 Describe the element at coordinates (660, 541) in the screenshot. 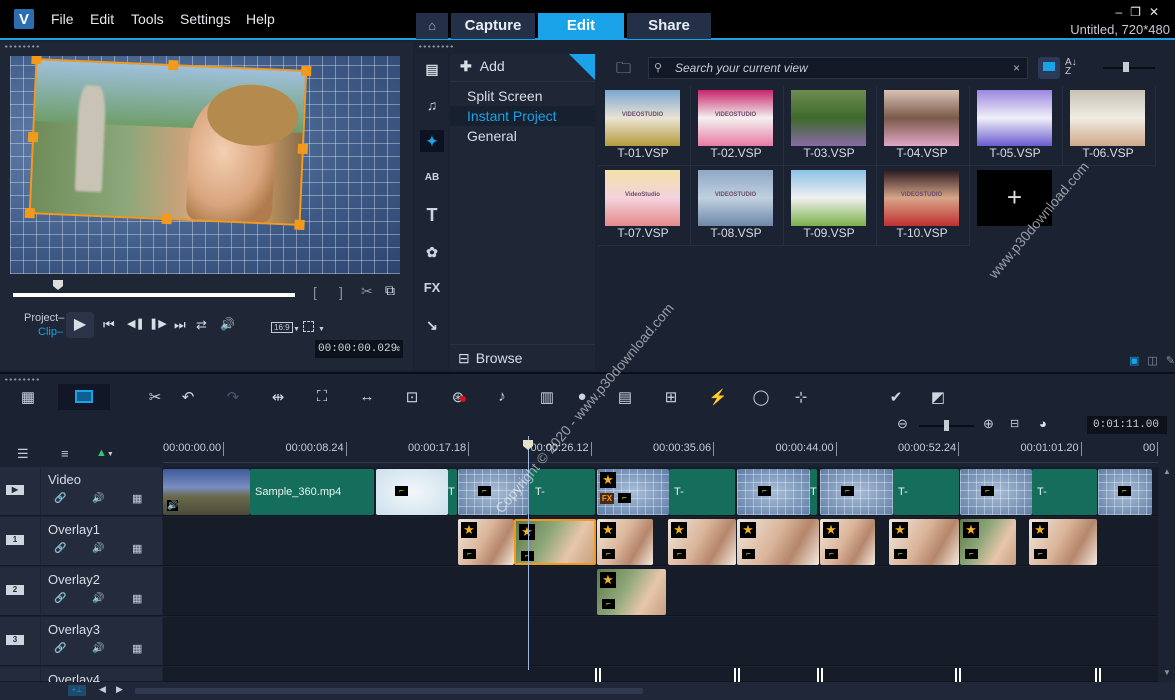

I see `track-lane-overlay1: ★⌐★⌐★⌐★⌐★⌐★⌐★⌐★⌐★⌐` at that location.